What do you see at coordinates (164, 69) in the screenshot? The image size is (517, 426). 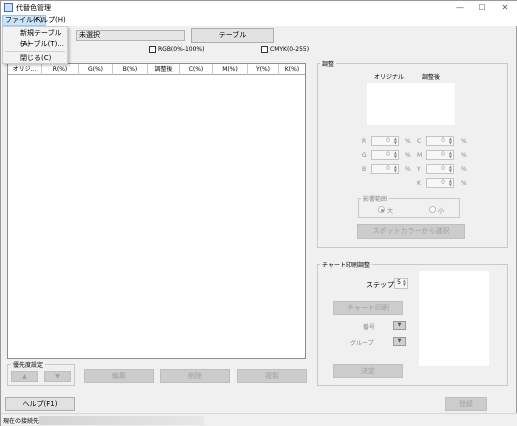 I see `column-header-adjusted: 調整後` at bounding box center [164, 69].